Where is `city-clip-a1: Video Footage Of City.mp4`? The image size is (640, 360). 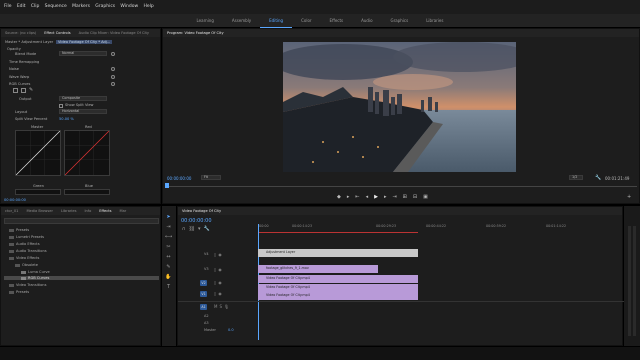 city-clip-a1: Video Footage Of City.mp4 is located at coordinates (338, 296).